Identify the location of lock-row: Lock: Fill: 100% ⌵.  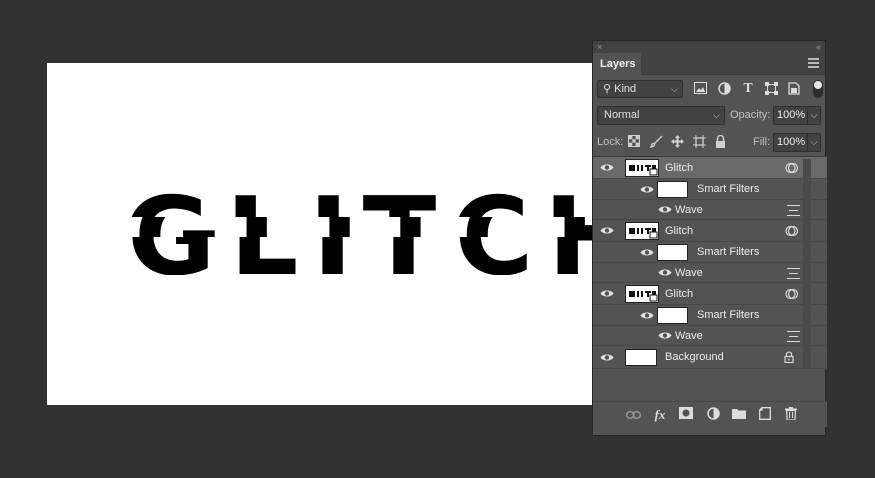
(710, 142).